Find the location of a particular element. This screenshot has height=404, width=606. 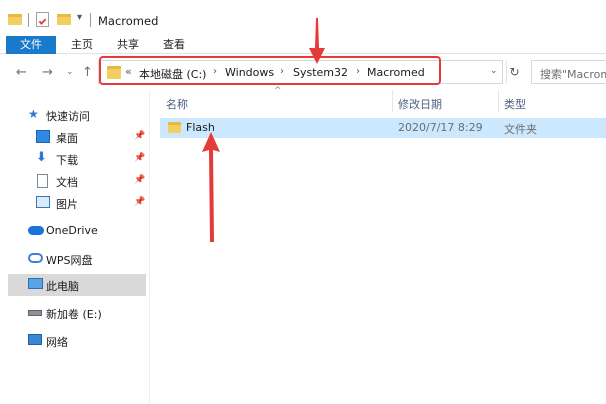

sidebar-item-label: 图片 is located at coordinates (67, 204).